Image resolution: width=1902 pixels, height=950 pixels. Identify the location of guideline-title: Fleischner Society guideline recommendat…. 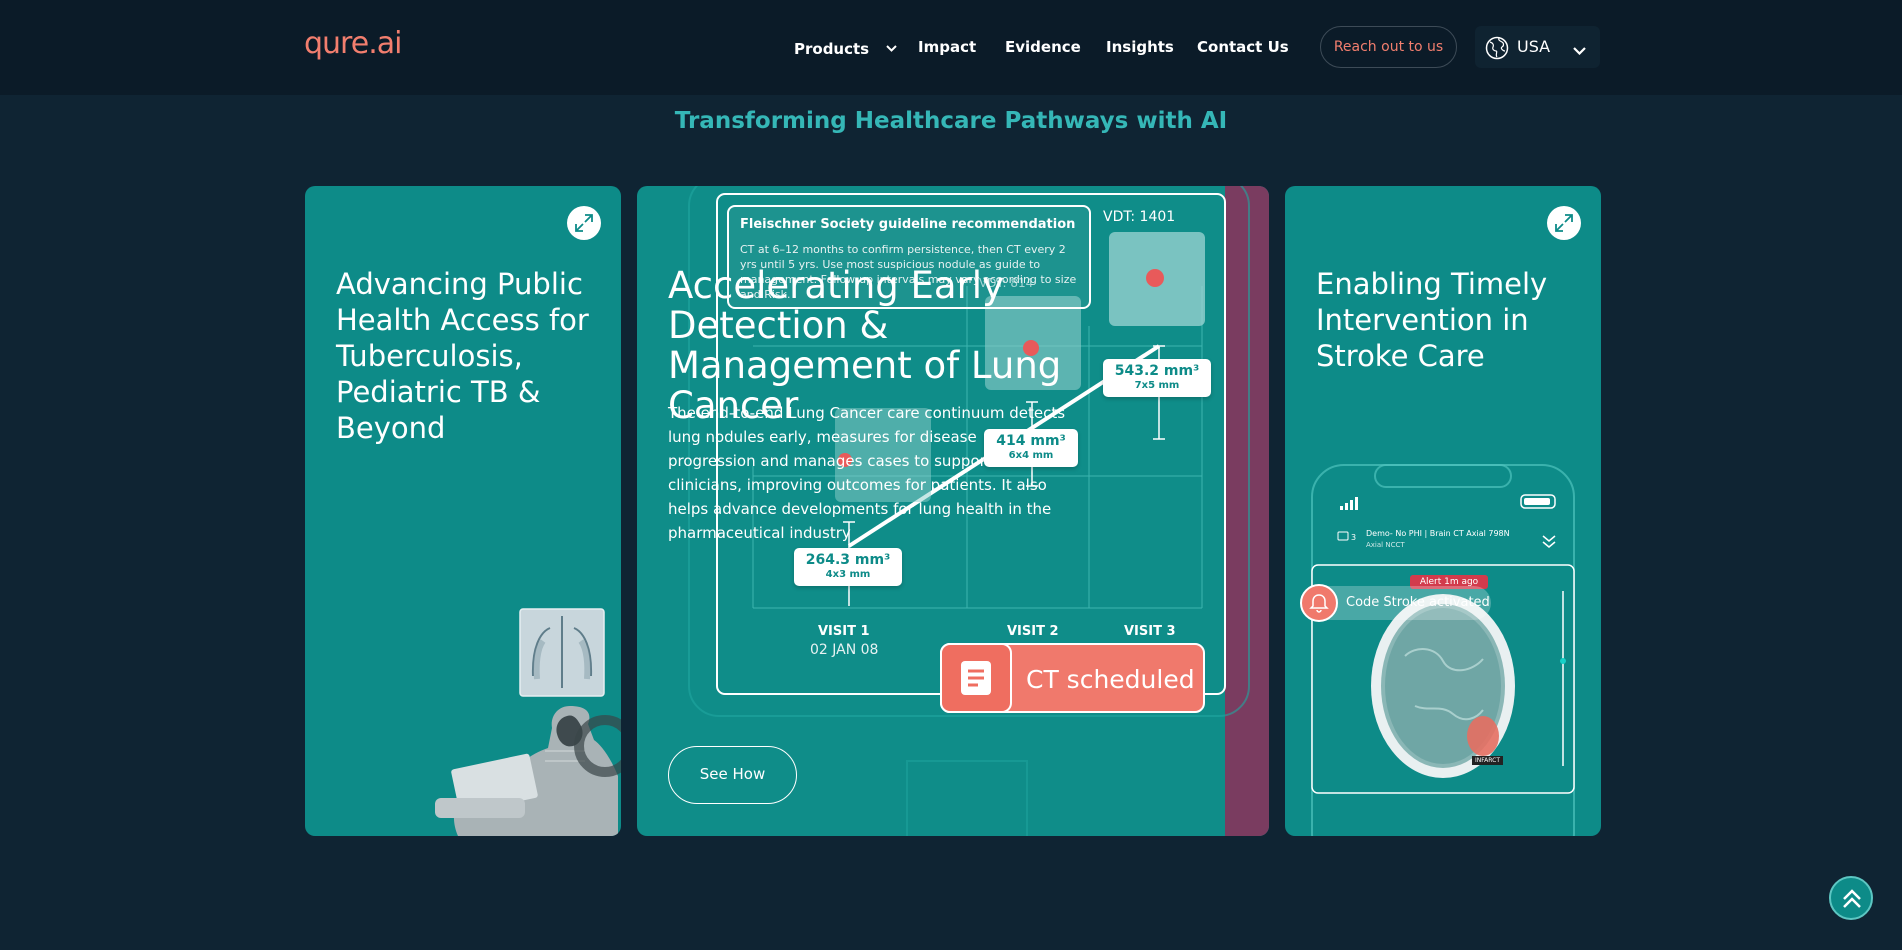
(908, 224).